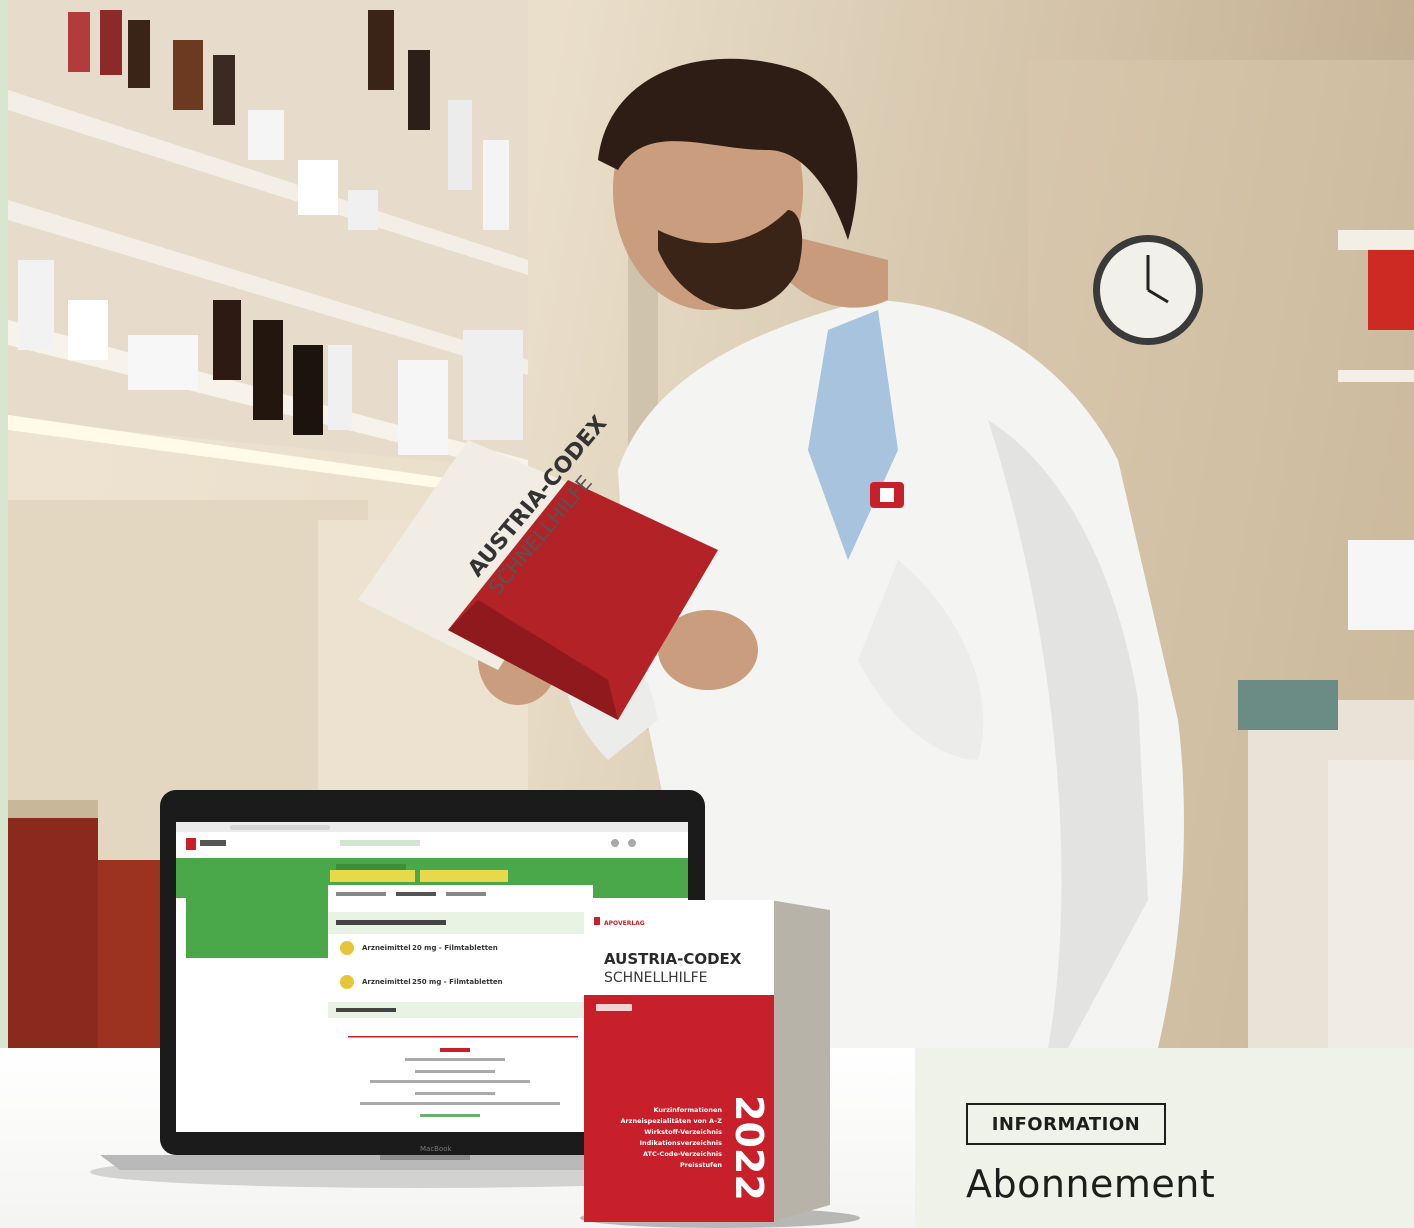 Image resolution: width=1414 pixels, height=1228 pixels. Describe the element at coordinates (671, 1121) in the screenshot. I see `book-feature-2: Arzneispezialitäten von A–Z` at that location.